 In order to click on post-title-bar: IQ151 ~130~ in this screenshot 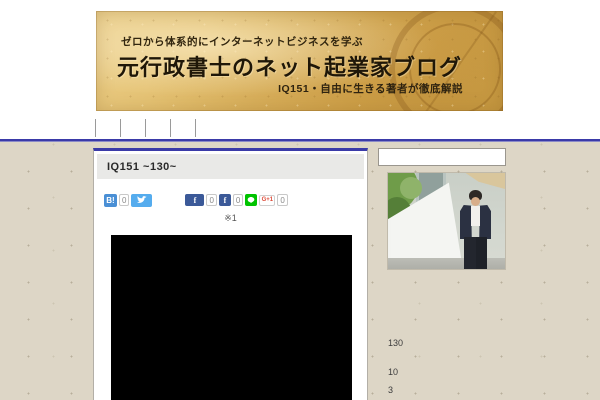, I will do `click(230, 166)`.